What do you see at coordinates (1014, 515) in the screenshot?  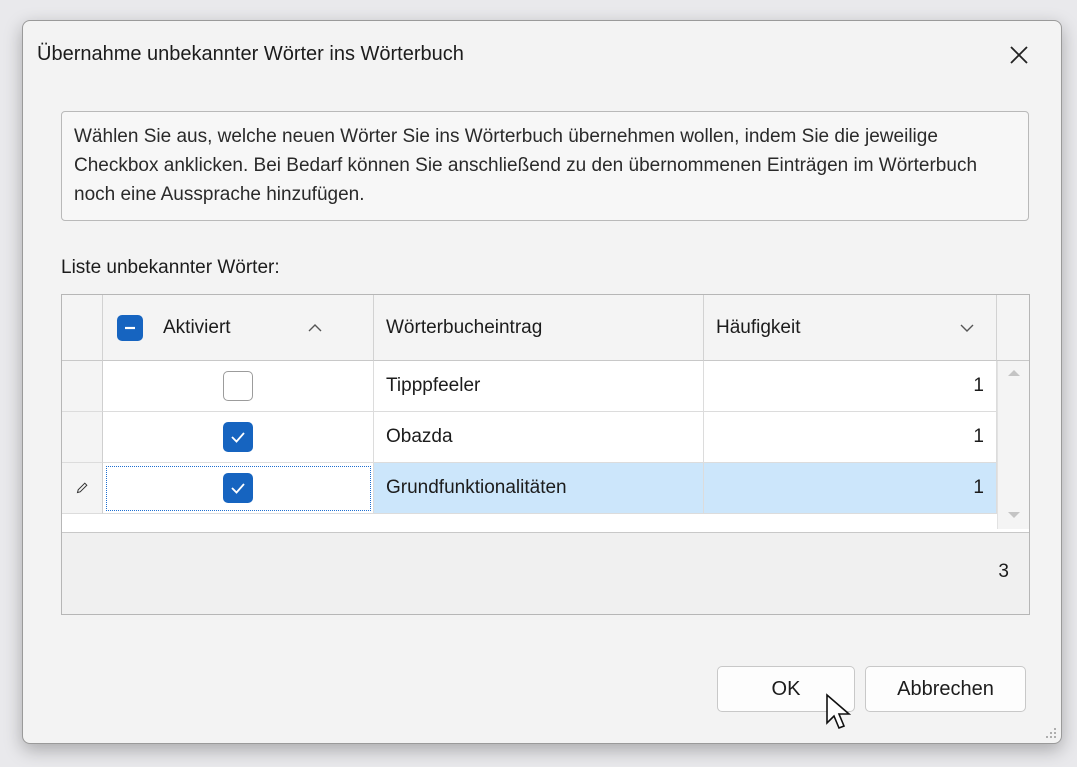 I see `scroll-down-arrow-icon` at bounding box center [1014, 515].